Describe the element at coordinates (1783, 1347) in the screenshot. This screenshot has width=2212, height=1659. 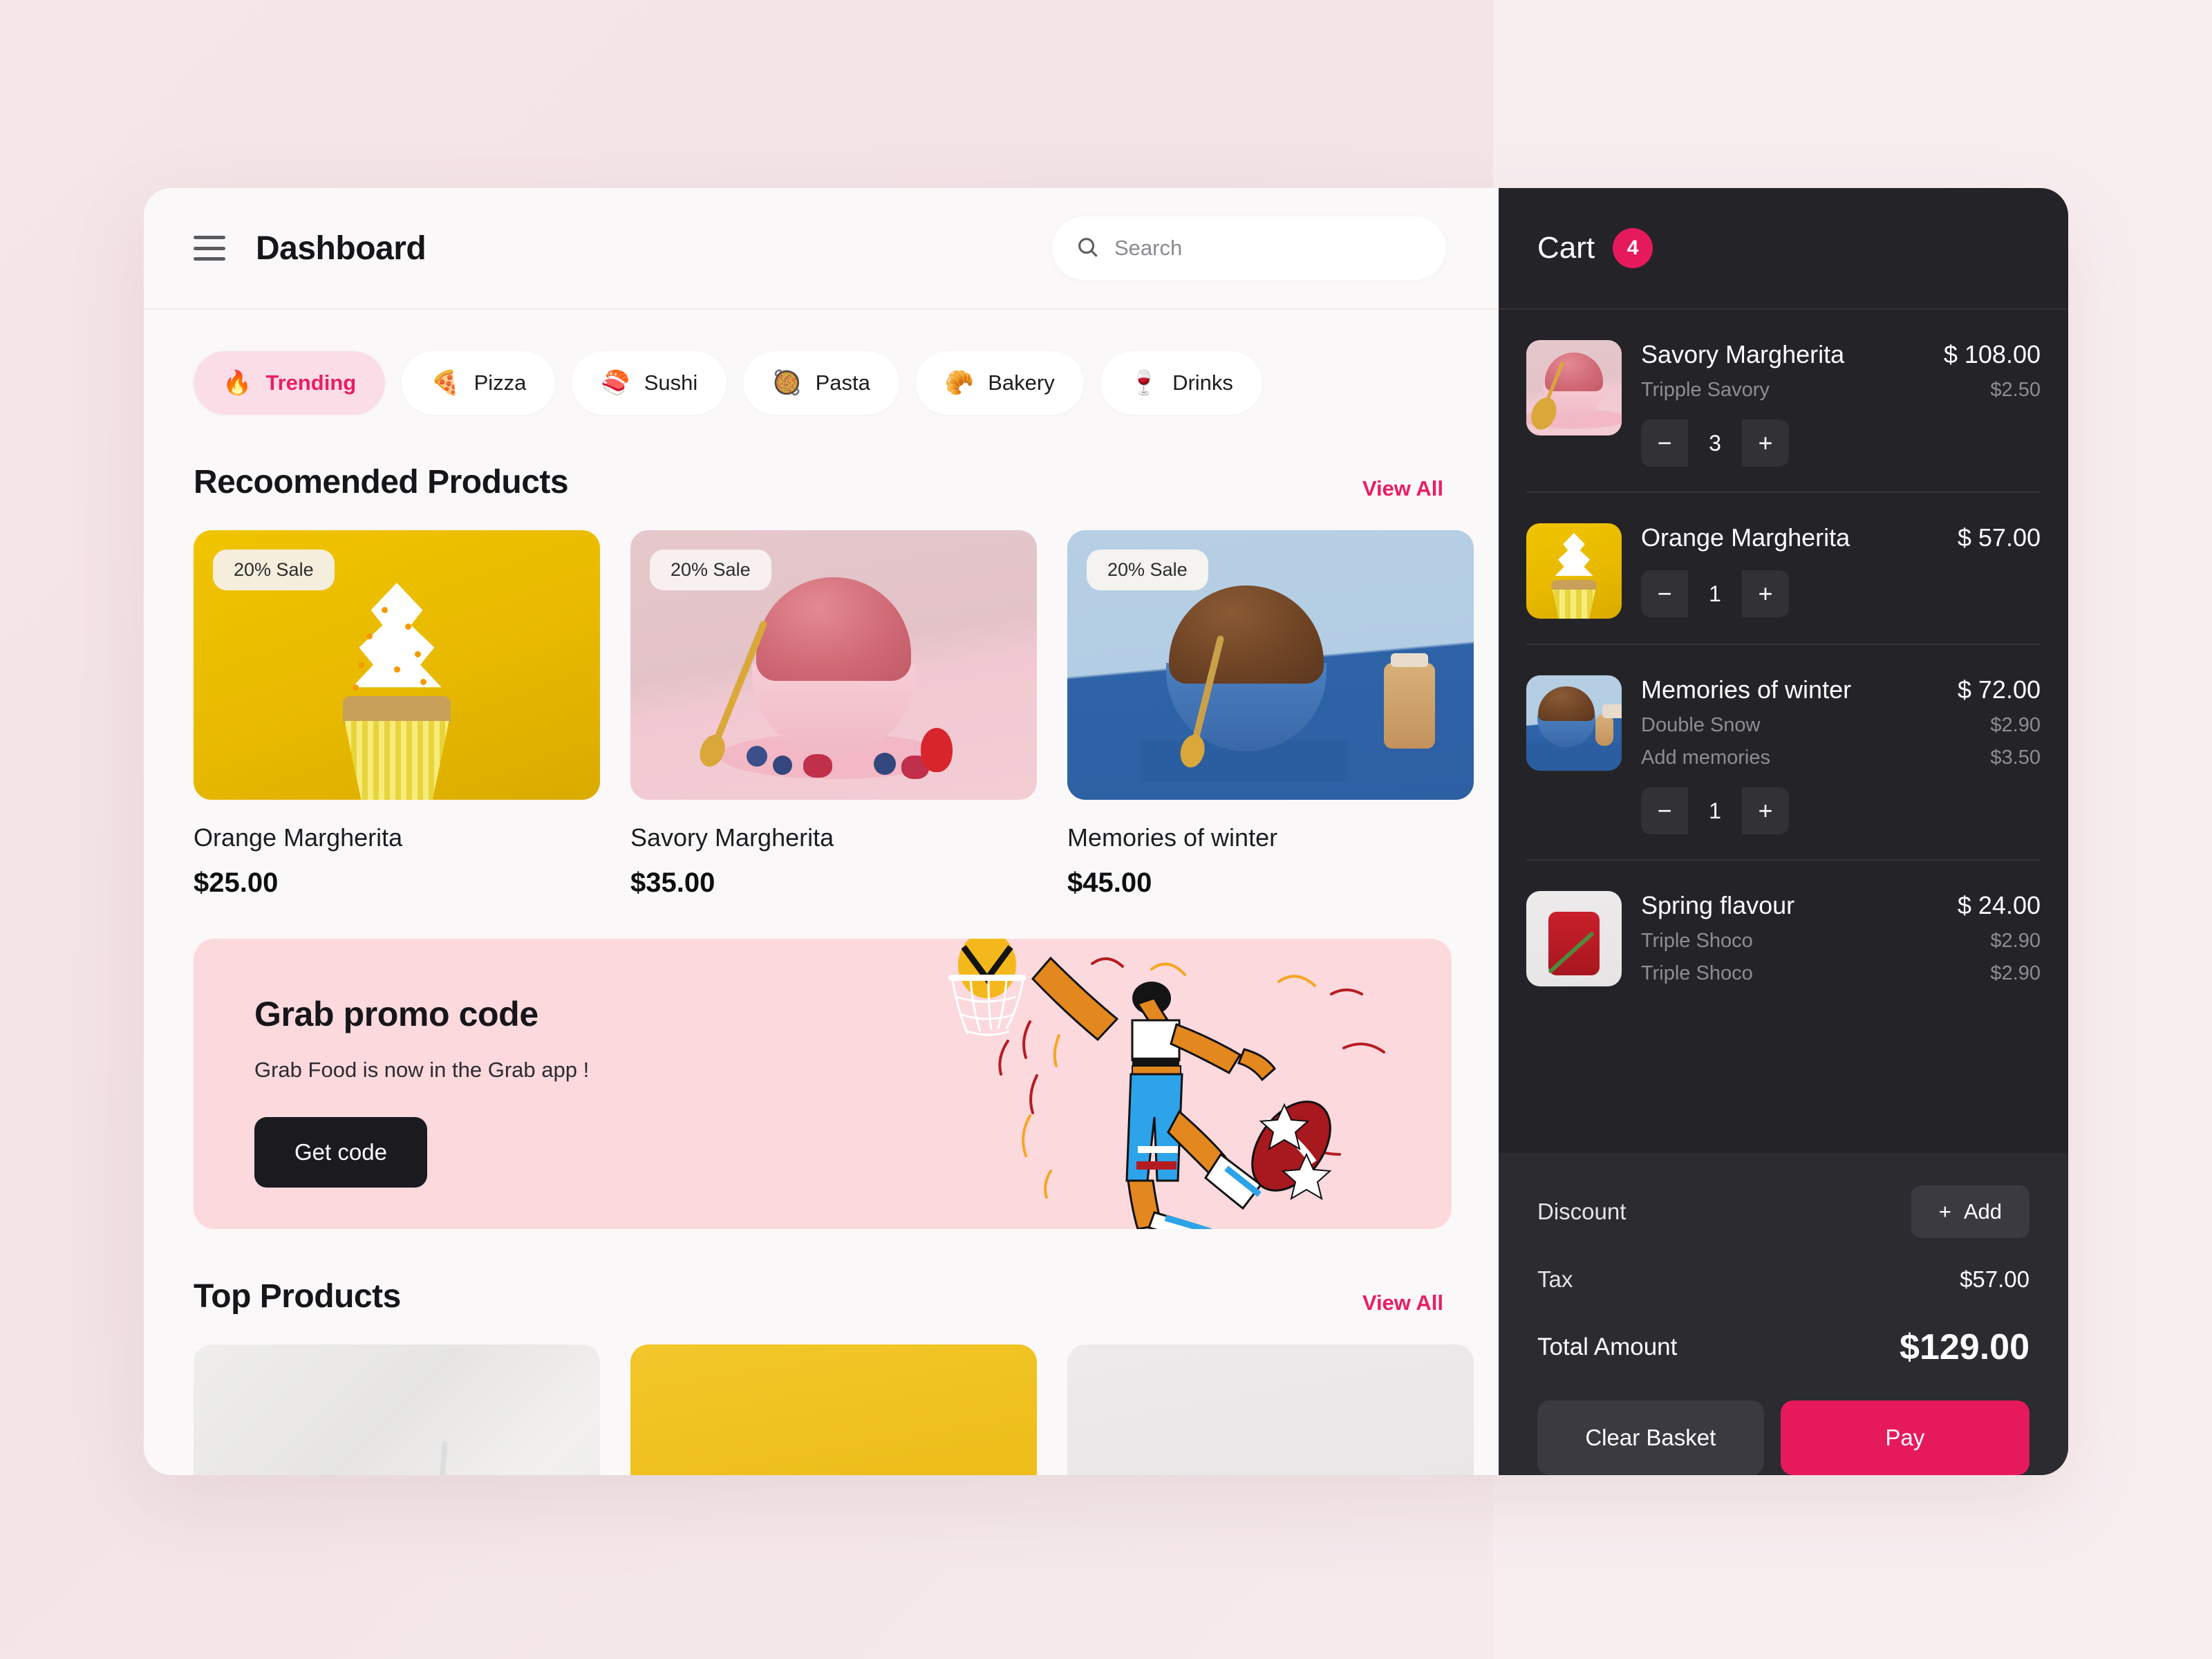
I see `total-row: Total Amount $129.00` at that location.